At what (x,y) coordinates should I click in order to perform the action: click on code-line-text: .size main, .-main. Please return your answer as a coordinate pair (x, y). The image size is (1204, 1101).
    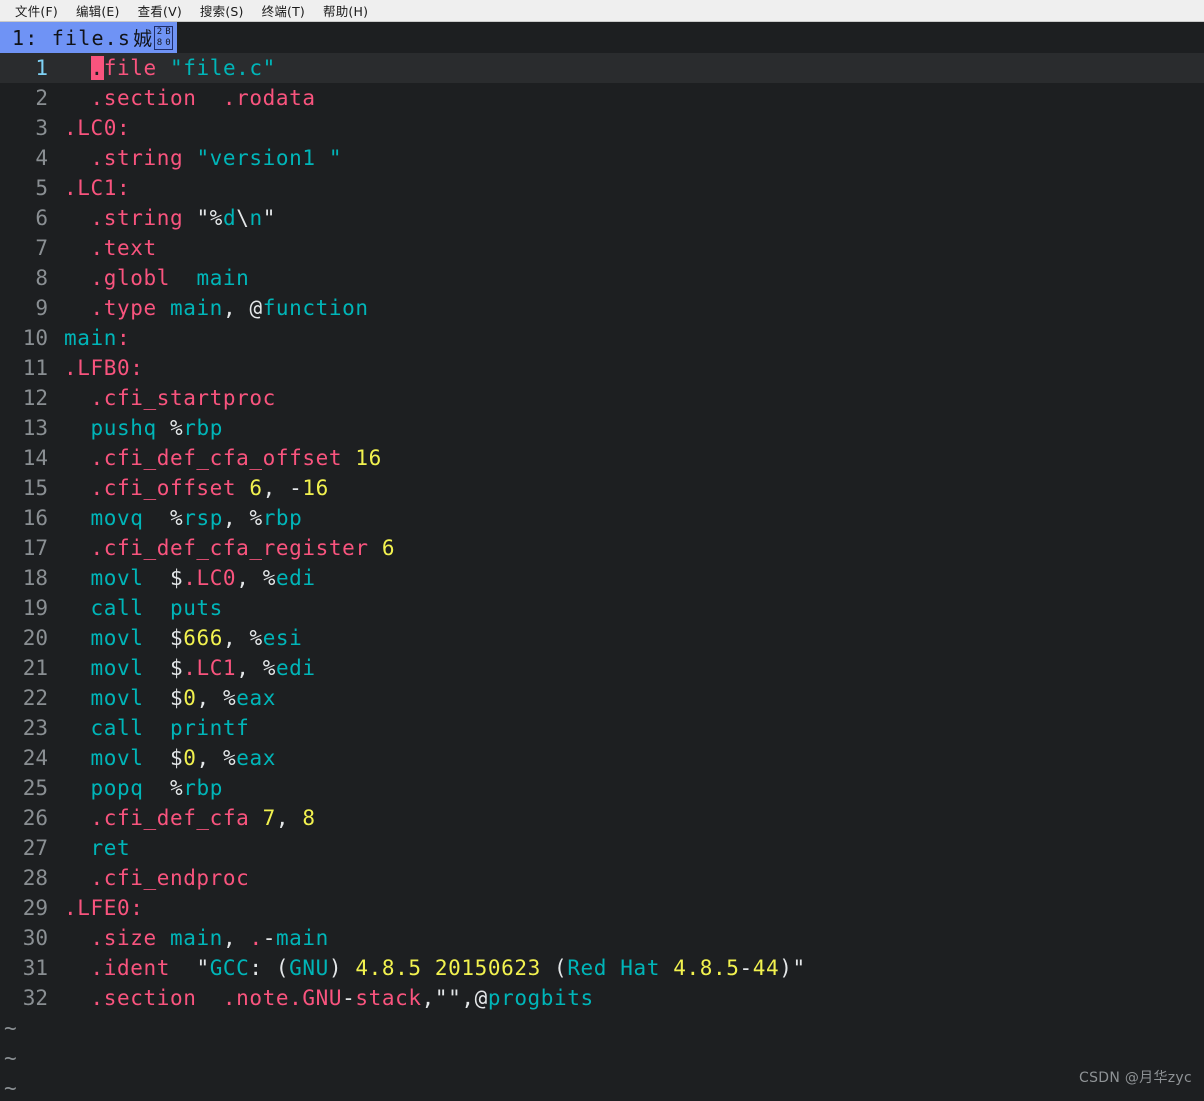
    Looking at the image, I should click on (630, 938).